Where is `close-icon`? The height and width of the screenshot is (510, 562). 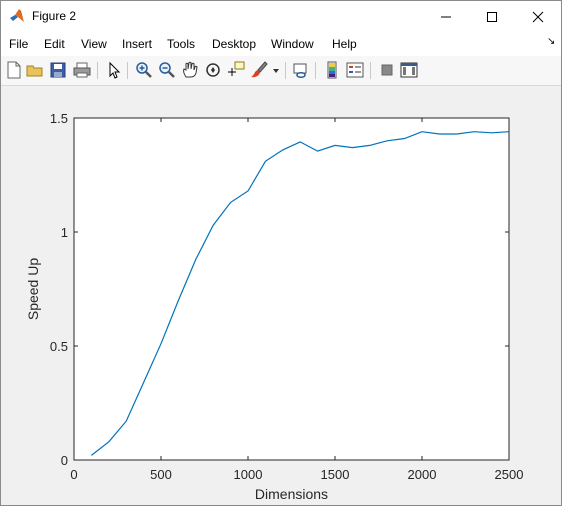
close-icon is located at coordinates (538, 16).